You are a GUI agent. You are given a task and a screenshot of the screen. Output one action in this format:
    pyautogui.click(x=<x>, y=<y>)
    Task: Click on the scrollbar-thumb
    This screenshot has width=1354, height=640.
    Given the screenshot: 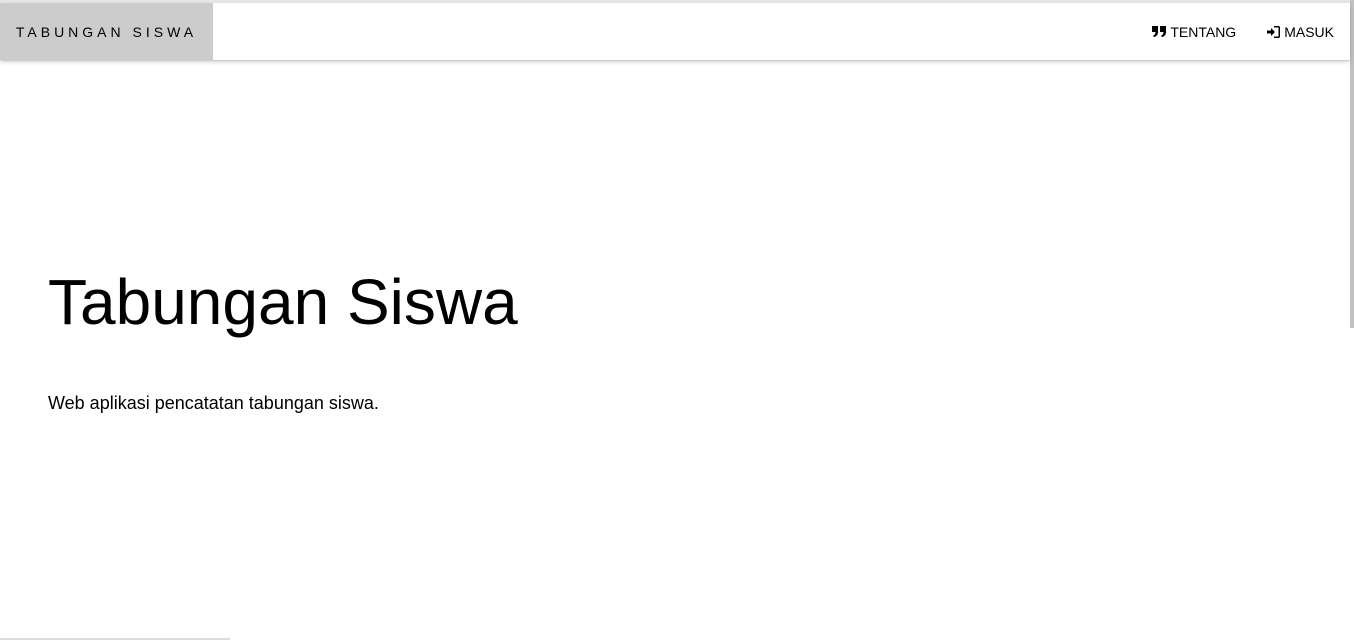 What is the action you would take?
    pyautogui.click(x=1352, y=164)
    